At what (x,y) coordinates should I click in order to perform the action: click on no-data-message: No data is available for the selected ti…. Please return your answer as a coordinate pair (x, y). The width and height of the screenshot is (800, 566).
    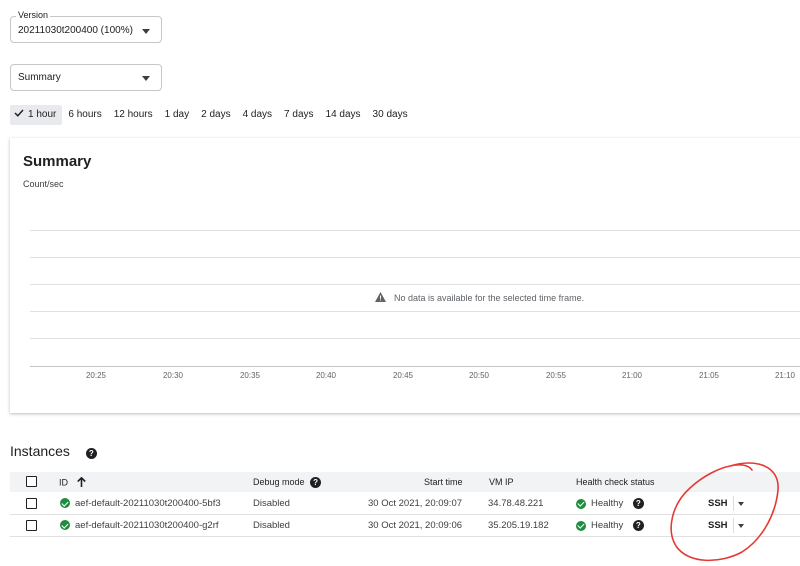
    Looking at the image, I should click on (479, 298).